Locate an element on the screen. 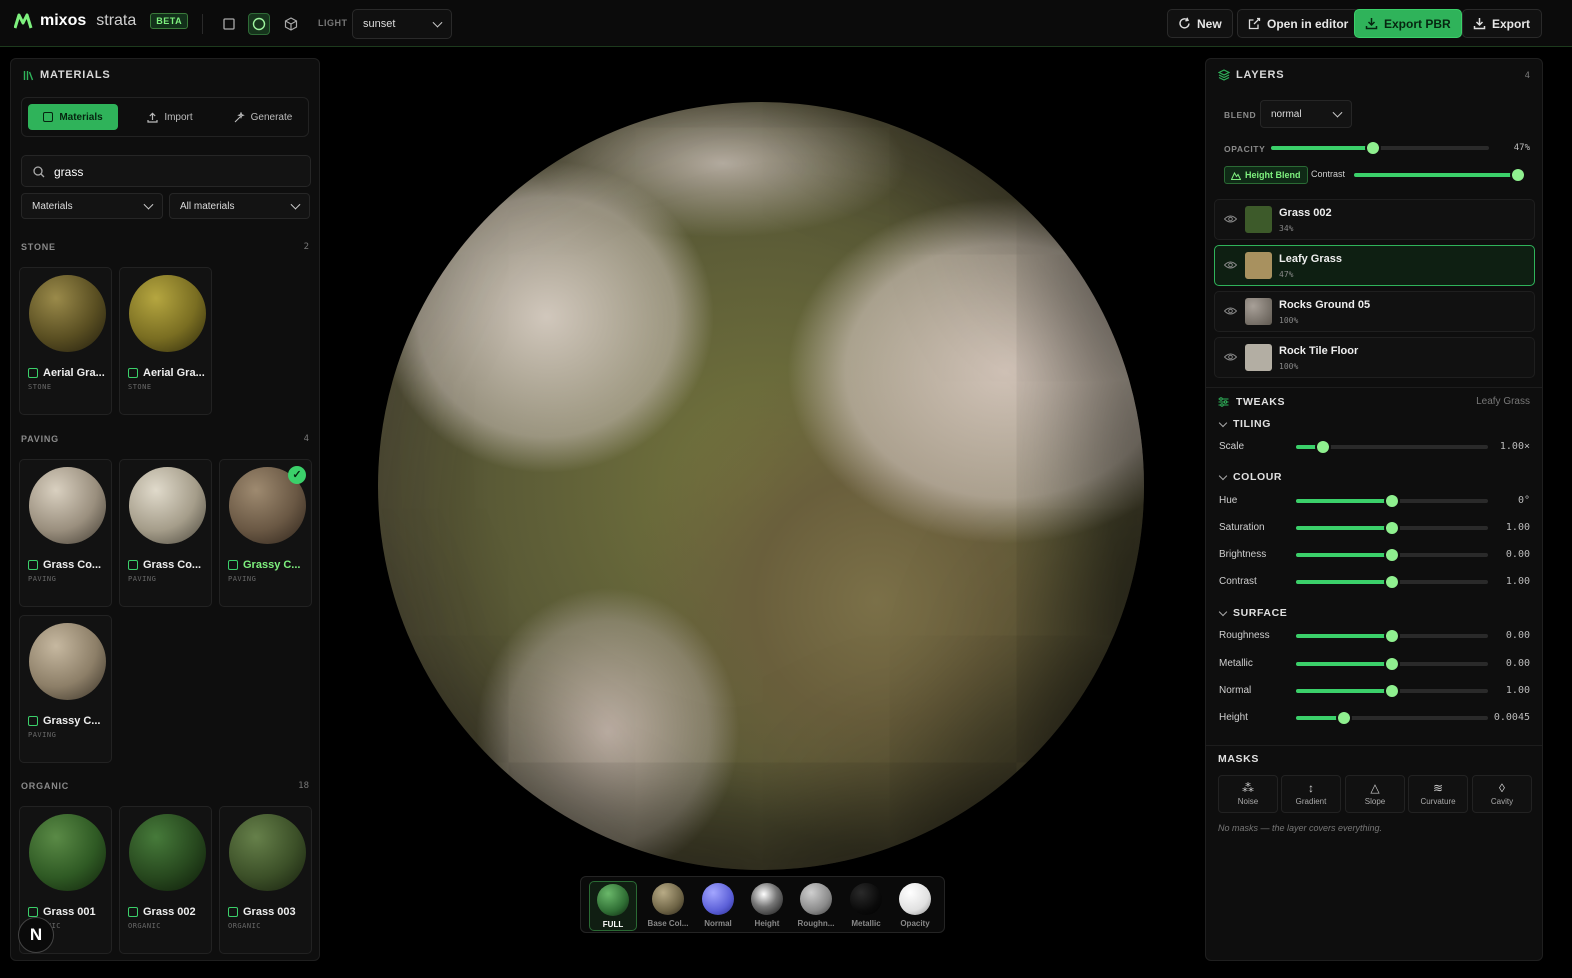  new-button: New is located at coordinates (1200, 23).